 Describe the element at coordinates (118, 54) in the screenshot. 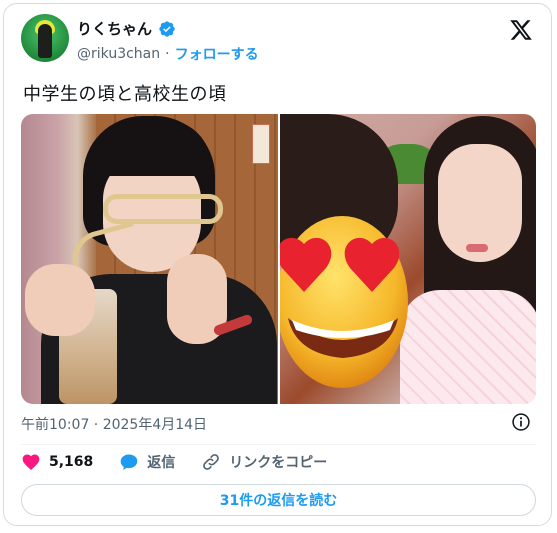

I see `handle: @riku3chan` at that location.